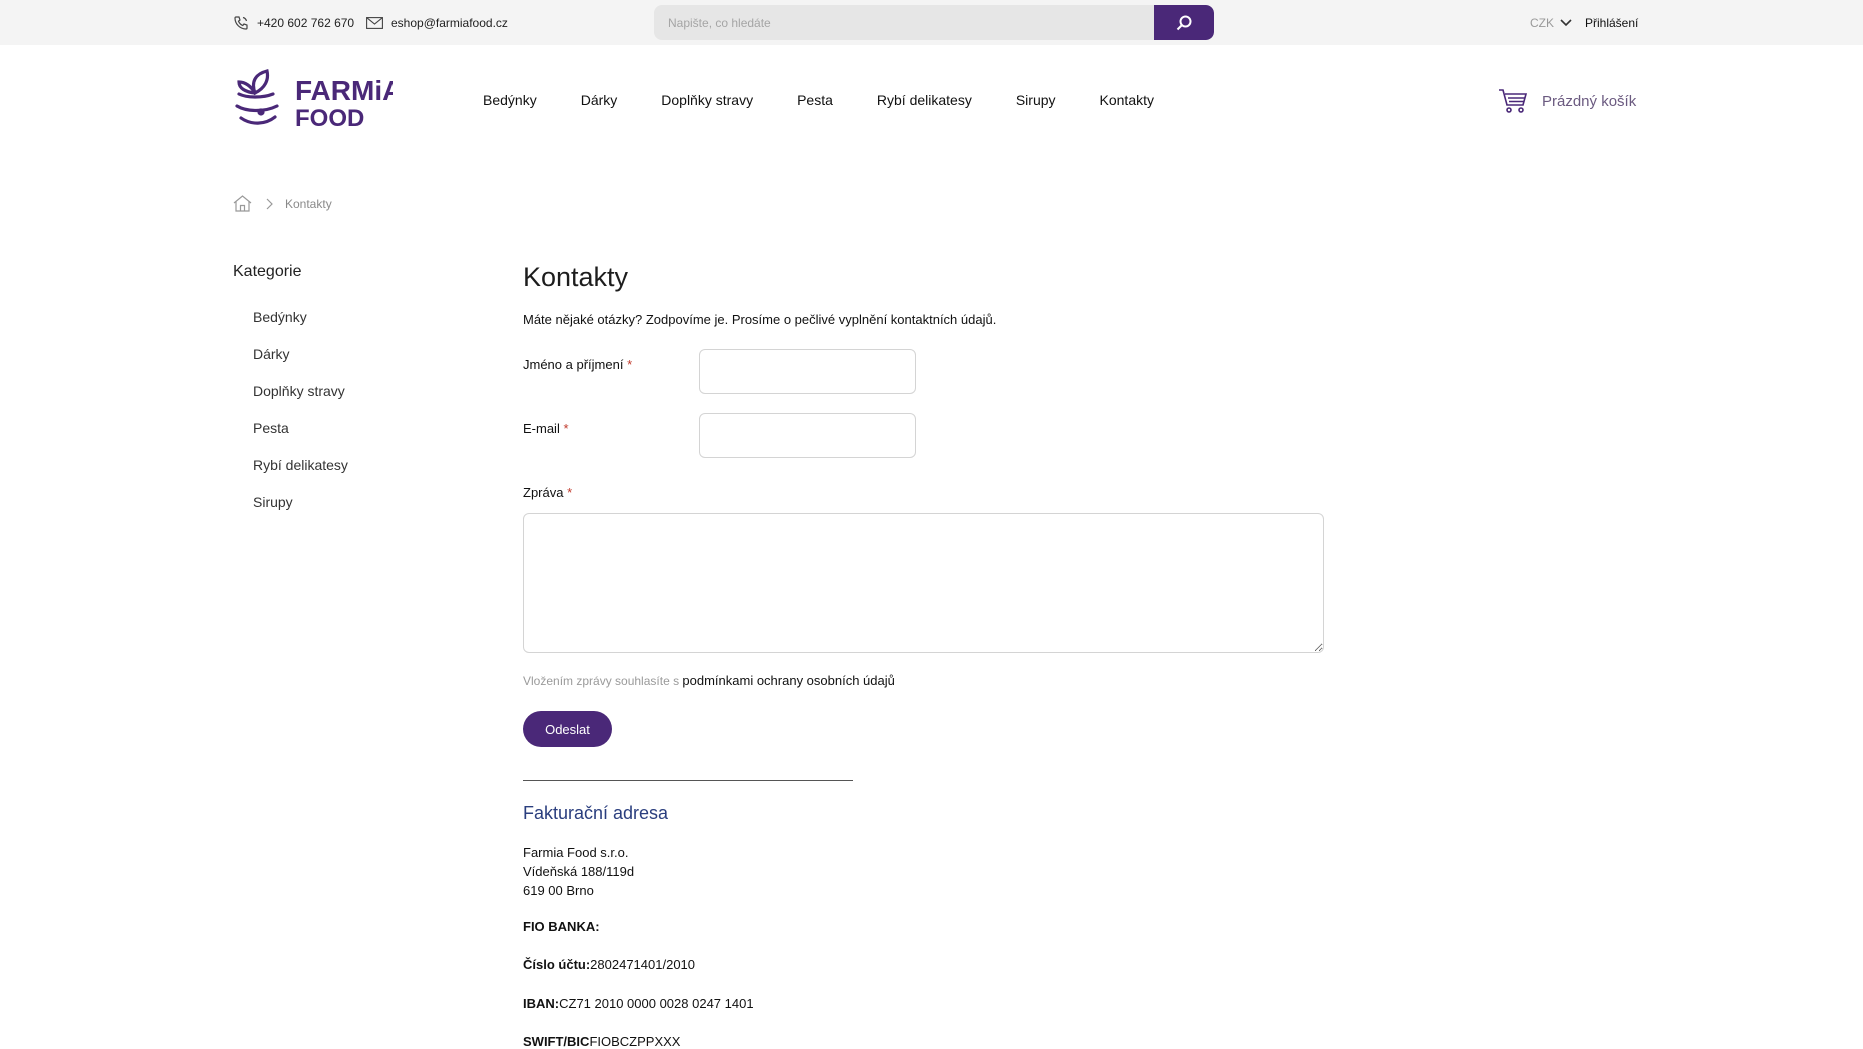 The image size is (1863, 1049). What do you see at coordinates (510, 100) in the screenshot?
I see `nav-item-bedynky: Bedýnky` at bounding box center [510, 100].